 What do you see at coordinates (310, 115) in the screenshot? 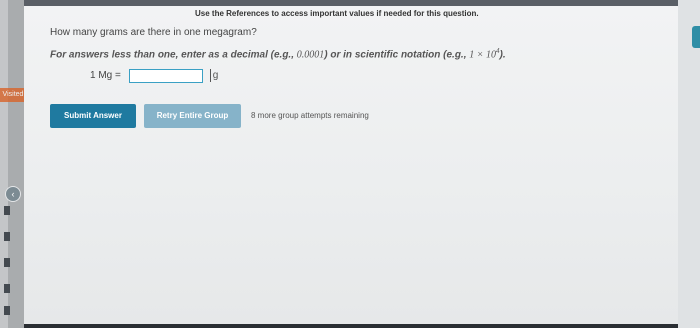
I see `attempts-remaining: 8 more group attempts remaining` at bounding box center [310, 115].